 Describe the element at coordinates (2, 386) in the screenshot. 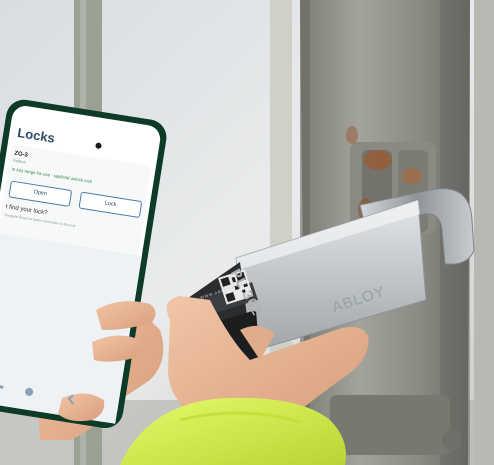

I see `nav-menu-icon` at that location.